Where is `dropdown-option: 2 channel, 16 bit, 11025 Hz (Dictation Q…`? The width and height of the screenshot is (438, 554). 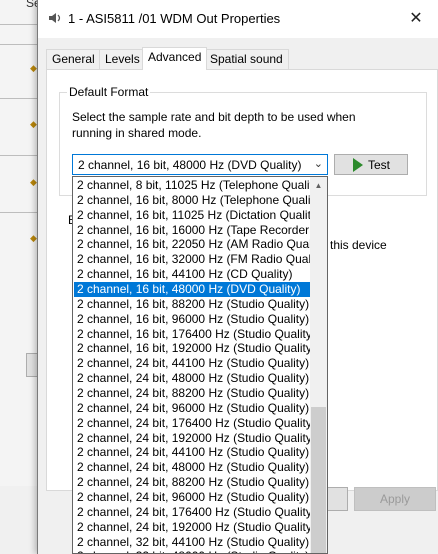
dropdown-option: 2 channel, 16 bit, 11025 Hz (Dictation Q… is located at coordinates (192, 215).